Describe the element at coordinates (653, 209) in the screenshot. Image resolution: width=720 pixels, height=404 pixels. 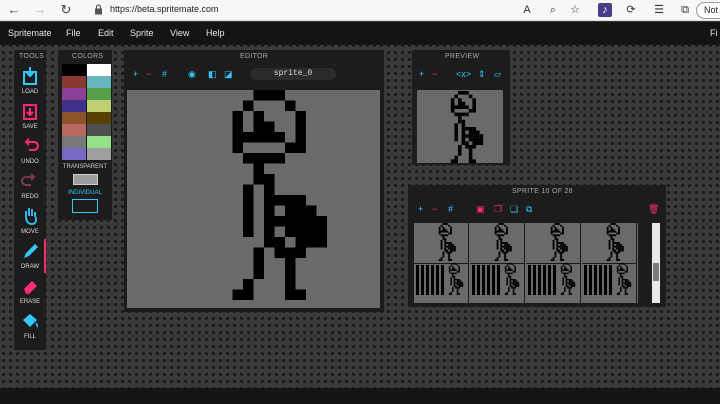
I see `trash-icon: 🗑` at that location.